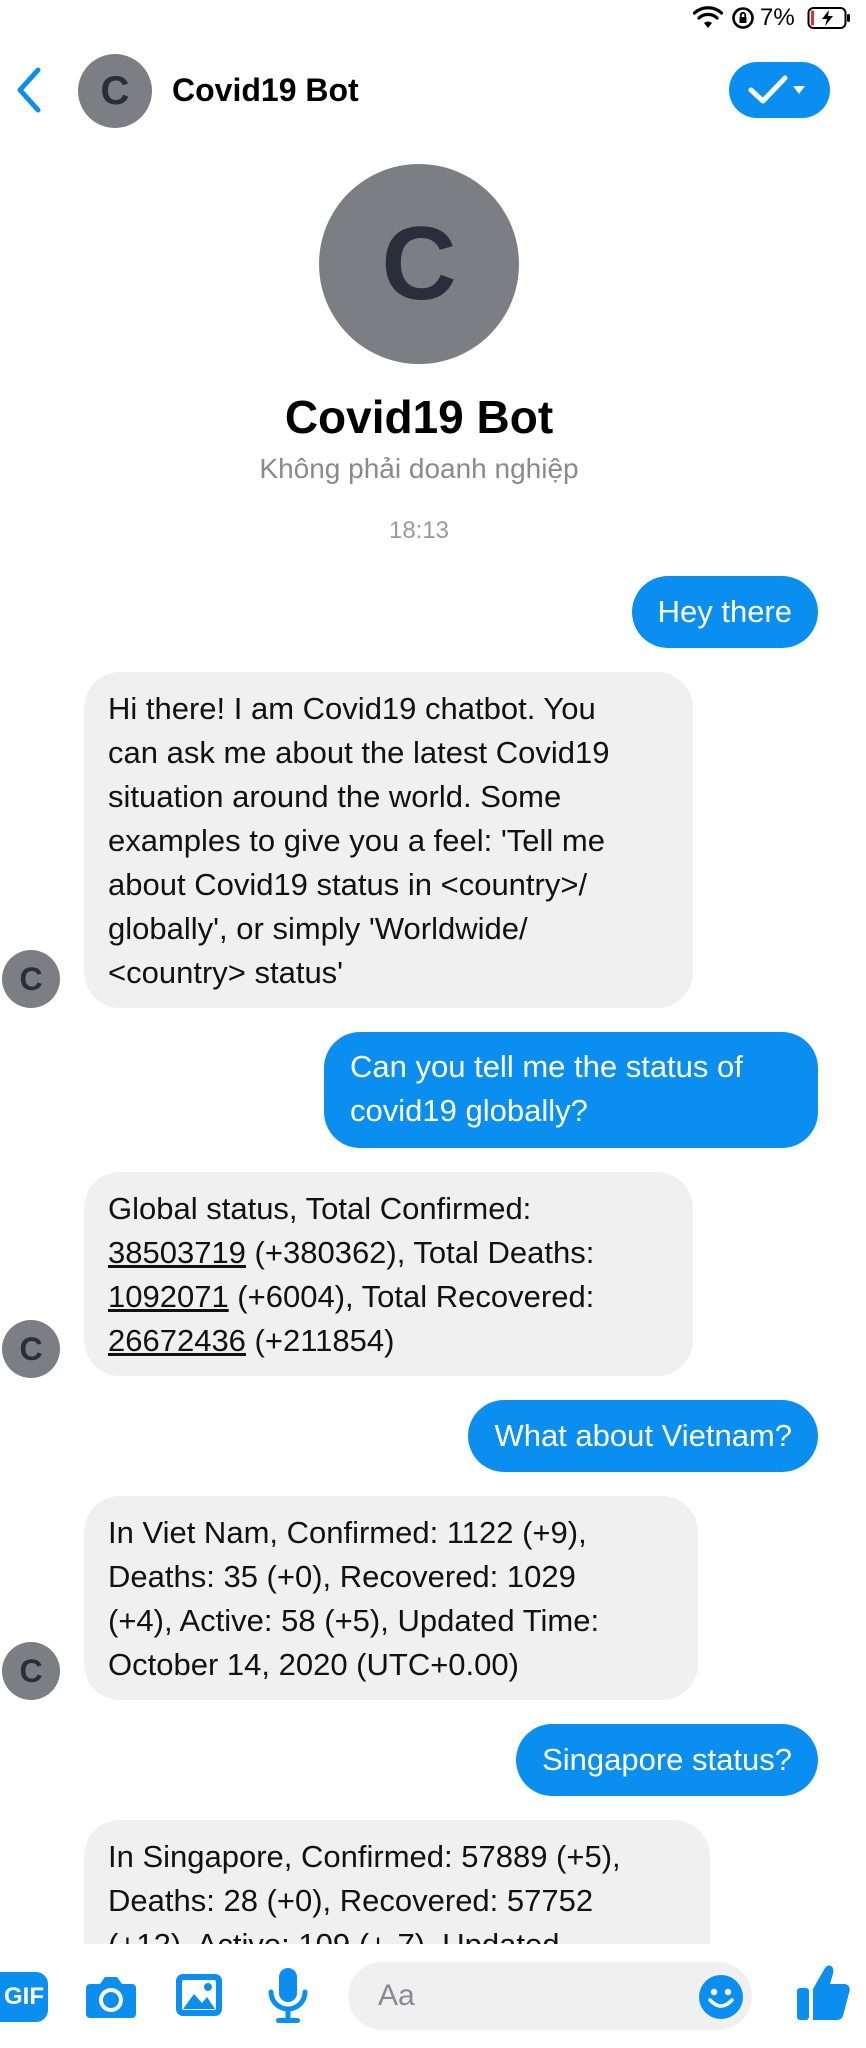 Image resolution: width=866 pixels, height=2048 pixels. What do you see at coordinates (318, 928) in the screenshot?
I see `message-line: globally', or simply 'Worldwide/` at bounding box center [318, 928].